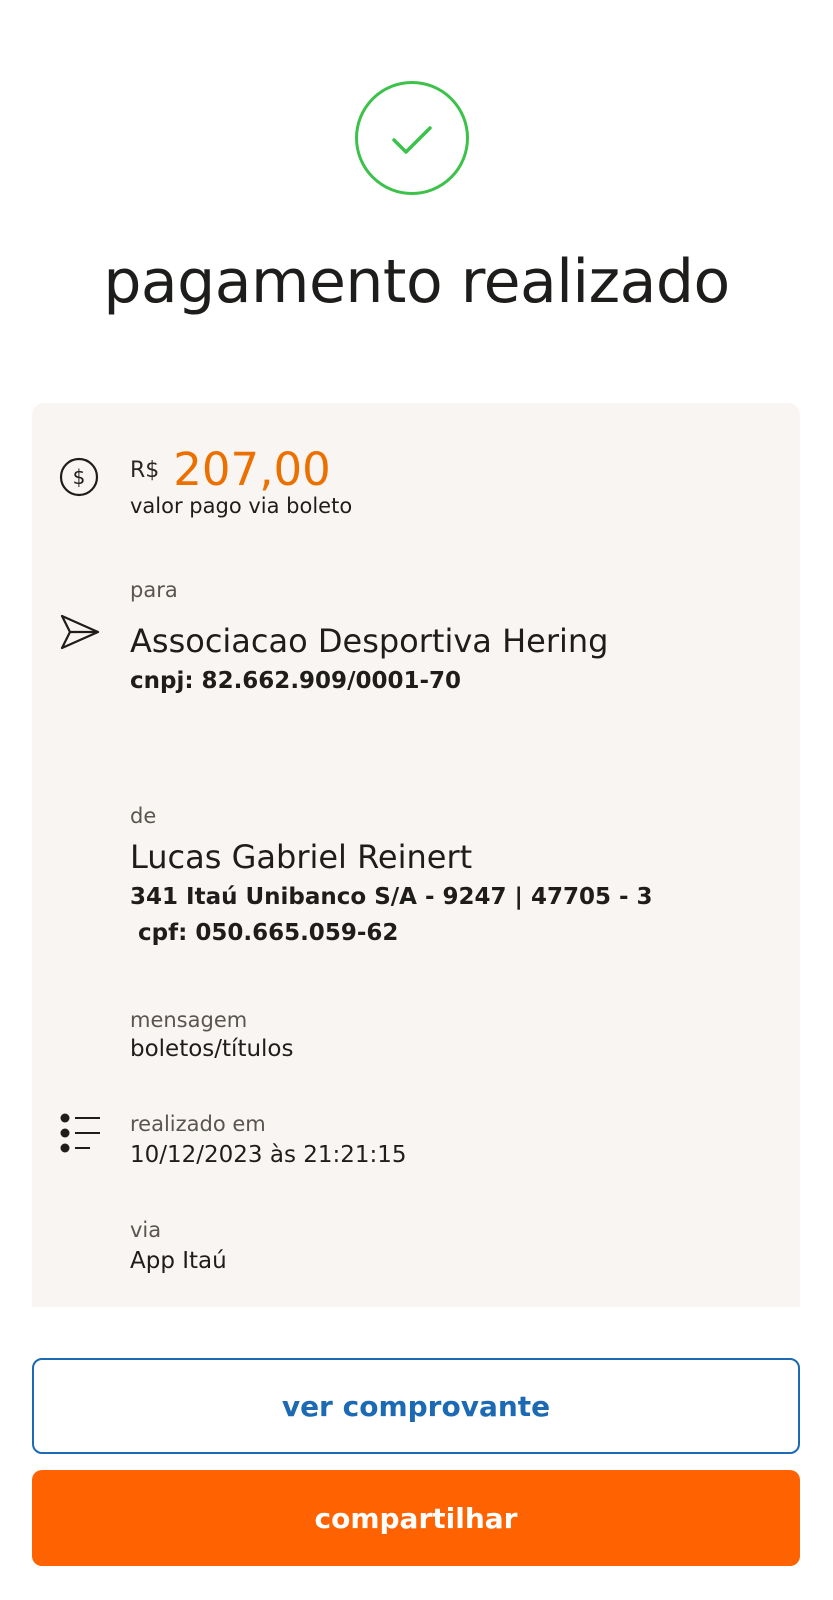 The width and height of the screenshot is (833, 1600). What do you see at coordinates (416, 1406) in the screenshot?
I see `view-receipt-button: ver comprovante` at bounding box center [416, 1406].